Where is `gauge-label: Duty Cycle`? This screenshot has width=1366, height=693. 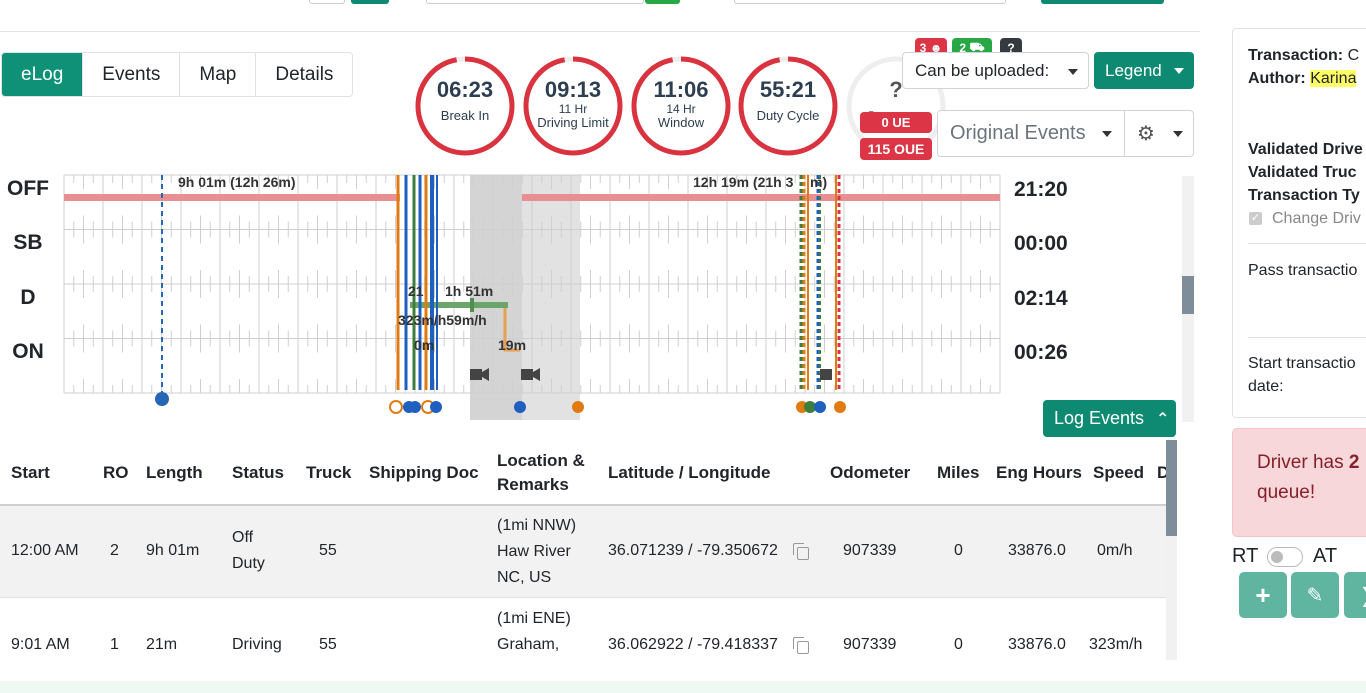
gauge-label: Duty Cycle is located at coordinates (788, 115).